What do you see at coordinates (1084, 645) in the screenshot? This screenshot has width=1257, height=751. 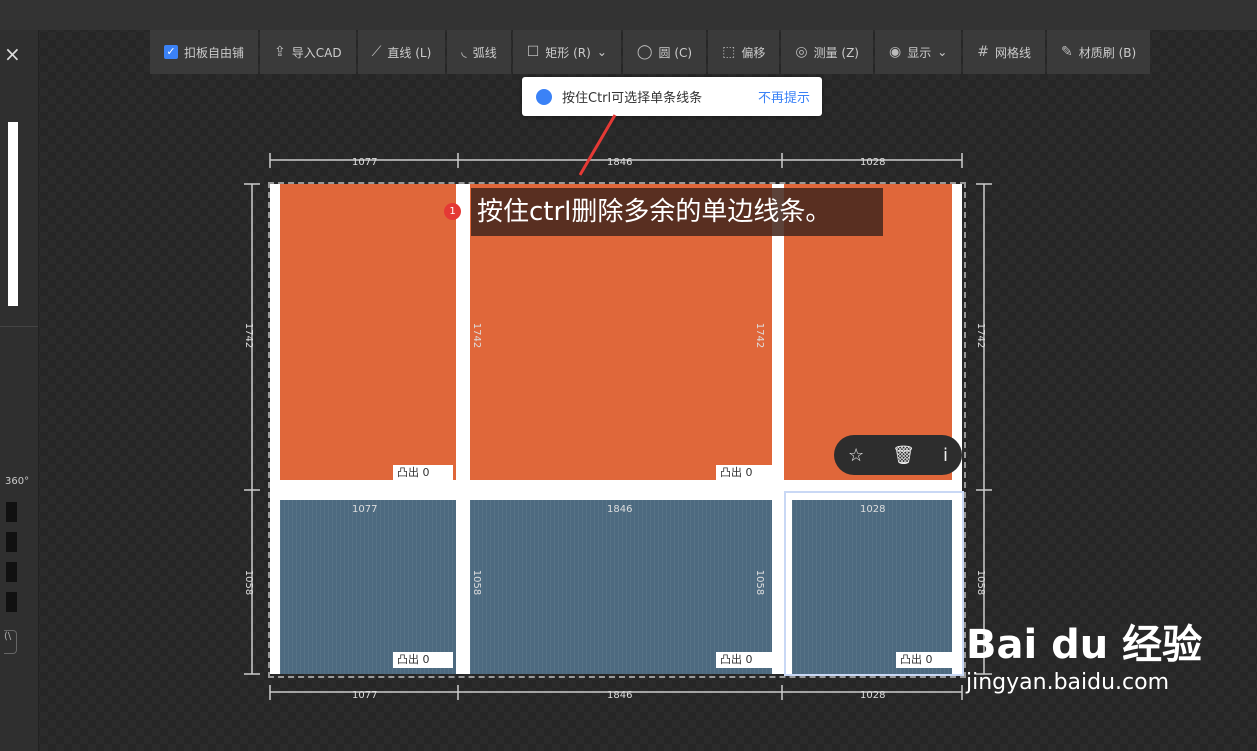 I see `watermark-brand: Bai du 经验` at bounding box center [1084, 645].